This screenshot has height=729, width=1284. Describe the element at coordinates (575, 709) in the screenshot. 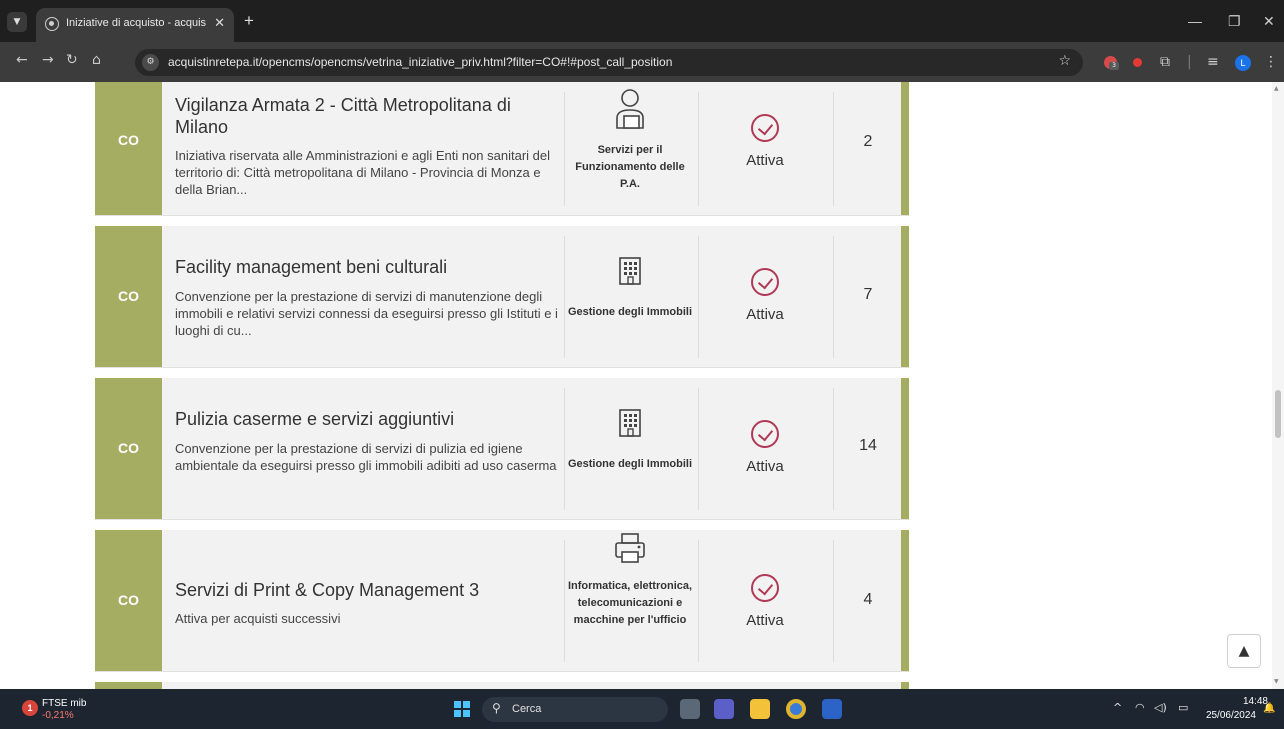

I see `taskbar-search-box: ⚲ Cerca` at that location.